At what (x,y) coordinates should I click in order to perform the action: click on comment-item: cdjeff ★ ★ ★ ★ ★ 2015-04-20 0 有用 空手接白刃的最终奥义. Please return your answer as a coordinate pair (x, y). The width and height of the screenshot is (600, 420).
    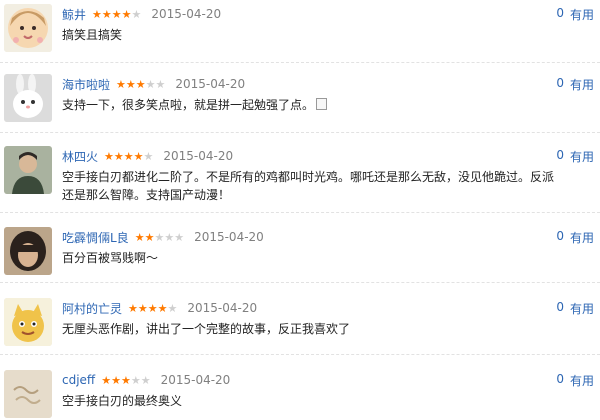
    Looking at the image, I should click on (300, 394).